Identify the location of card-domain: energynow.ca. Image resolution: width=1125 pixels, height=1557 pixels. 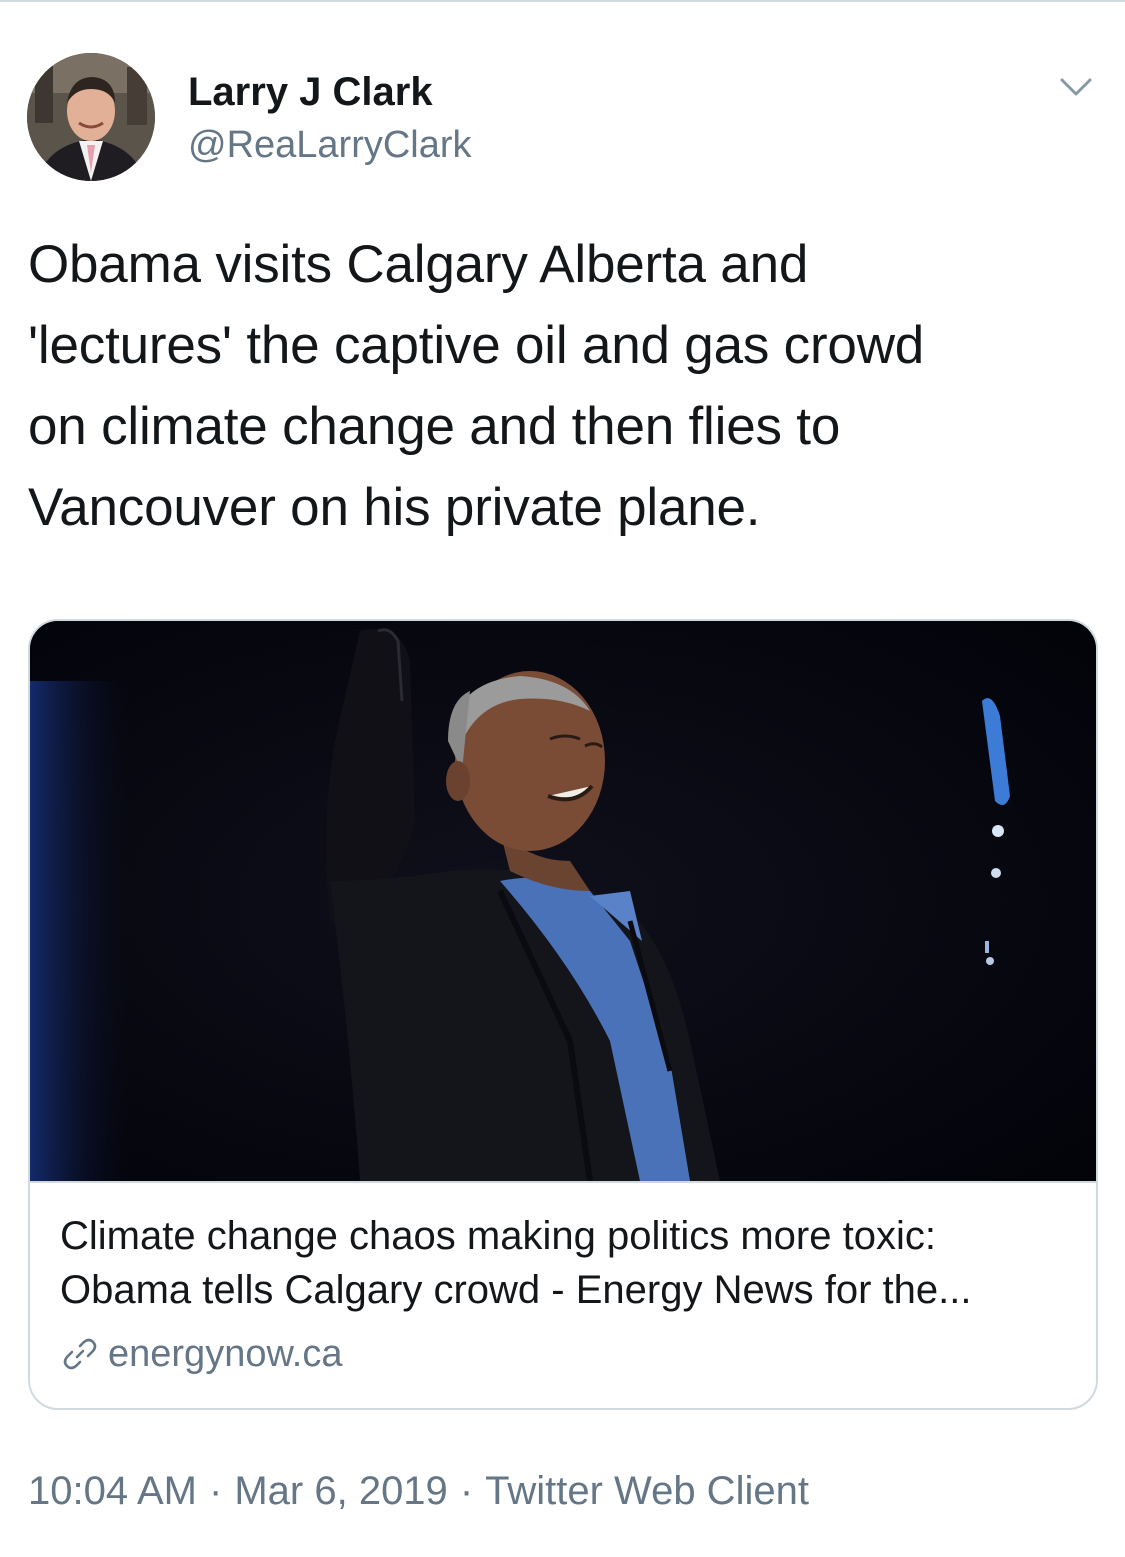
(225, 1353).